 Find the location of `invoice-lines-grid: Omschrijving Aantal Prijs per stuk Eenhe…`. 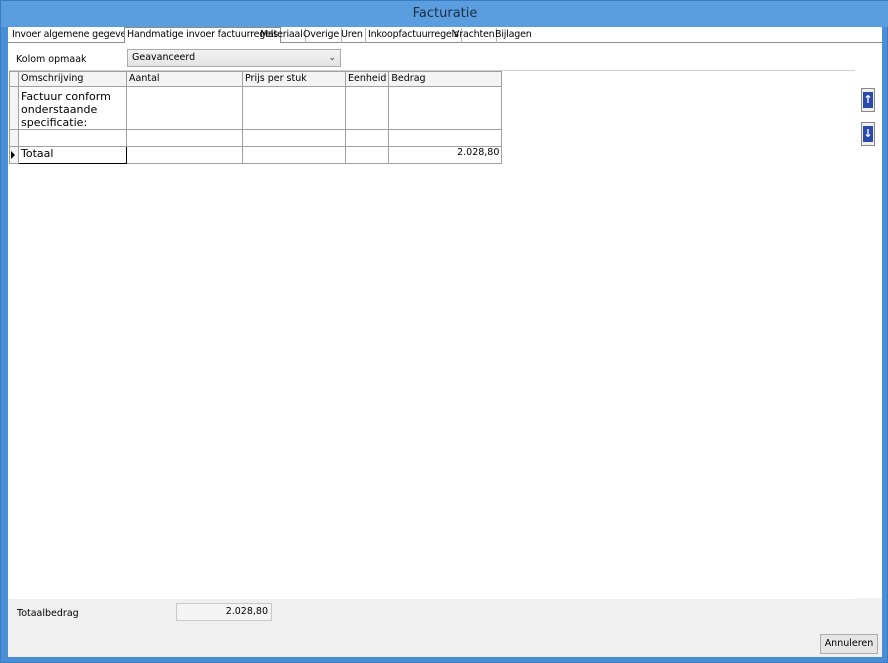

invoice-lines-grid: Omschrijving Aantal Prijs per stuk Eenhe… is located at coordinates (256, 117).